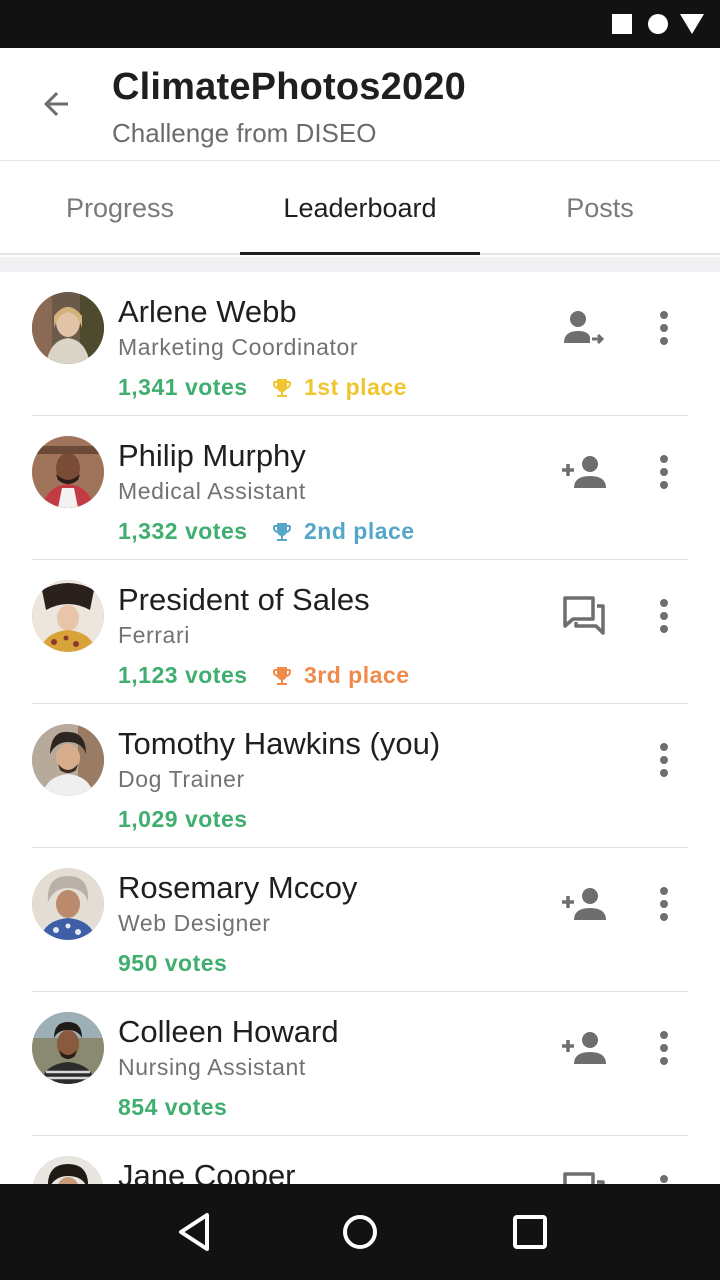 This screenshot has width=720, height=1280. Describe the element at coordinates (360, 253) in the screenshot. I see `active-tab-indicator` at that location.